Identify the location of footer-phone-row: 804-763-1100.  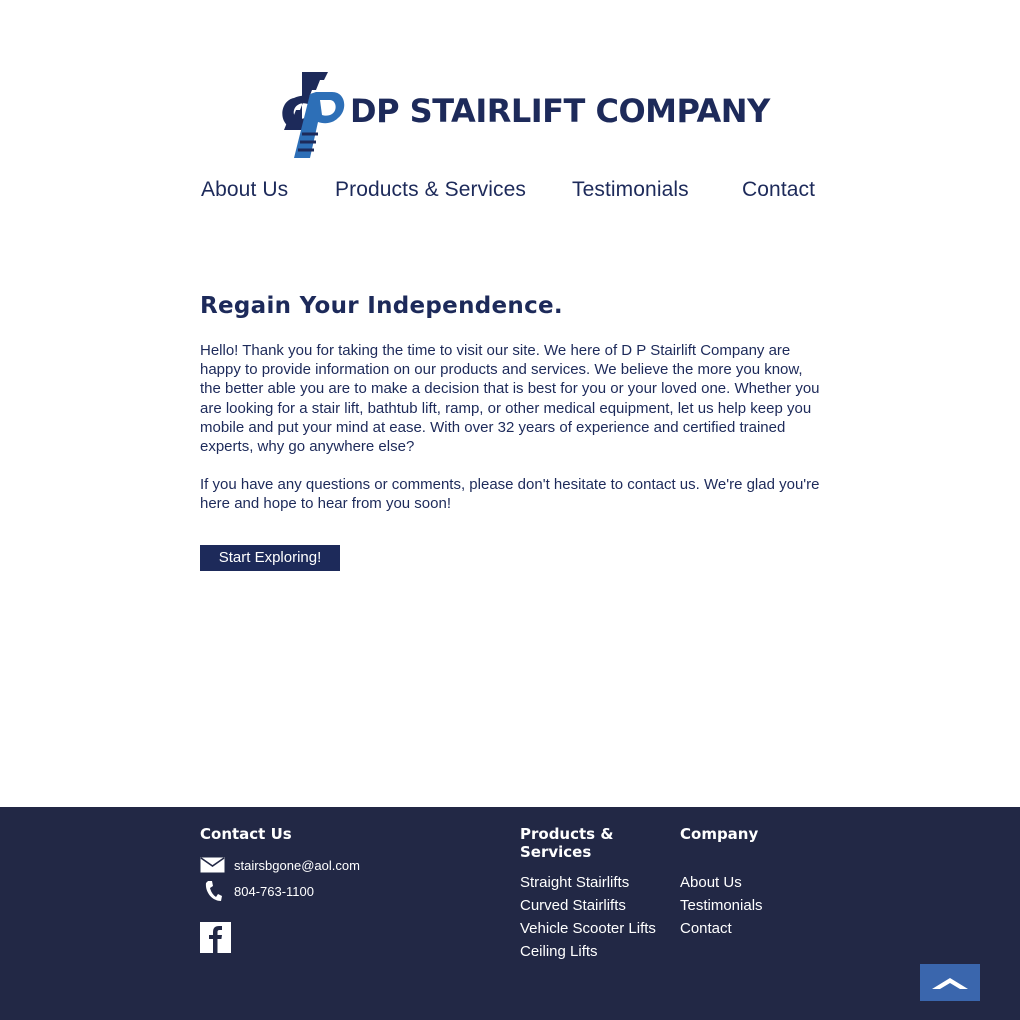
(257, 891).